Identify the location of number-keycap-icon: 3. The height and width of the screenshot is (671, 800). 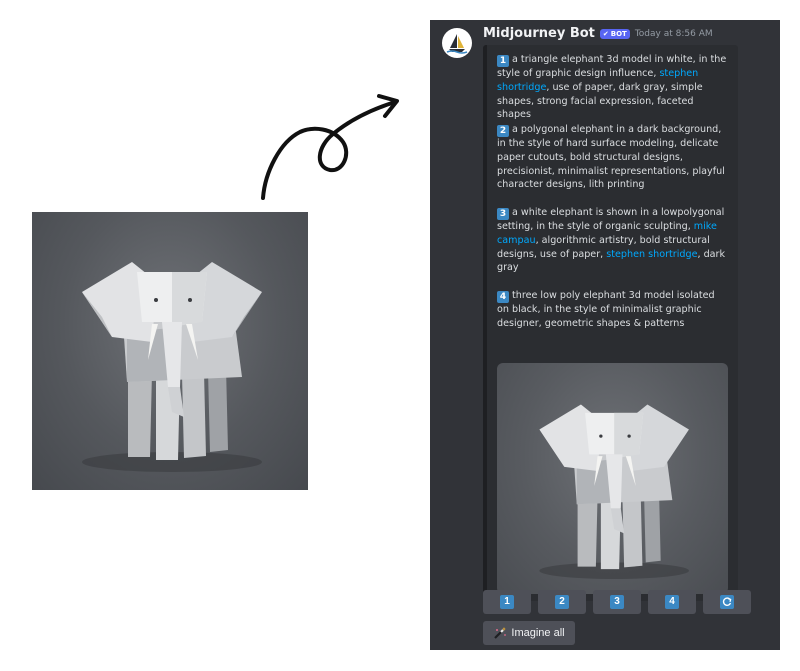
(503, 214).